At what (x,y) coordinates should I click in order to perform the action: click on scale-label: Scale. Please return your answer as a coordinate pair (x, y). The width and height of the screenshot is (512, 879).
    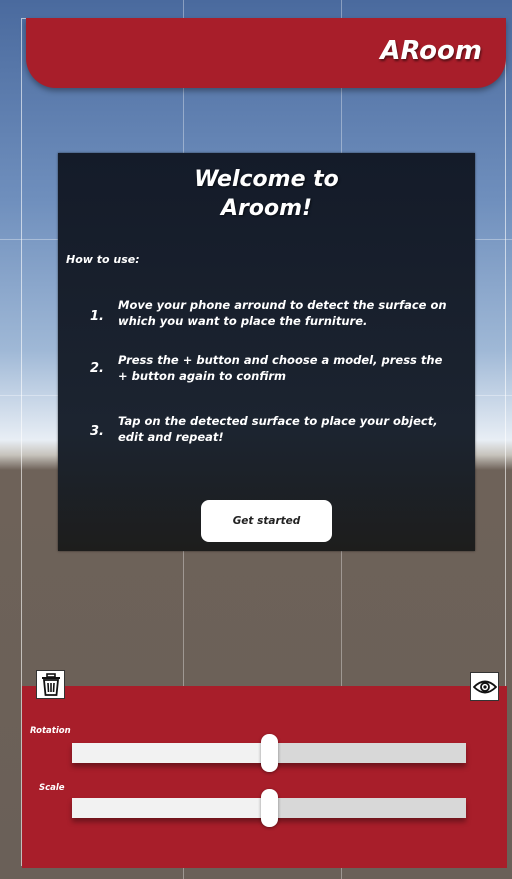
    Looking at the image, I should click on (52, 788).